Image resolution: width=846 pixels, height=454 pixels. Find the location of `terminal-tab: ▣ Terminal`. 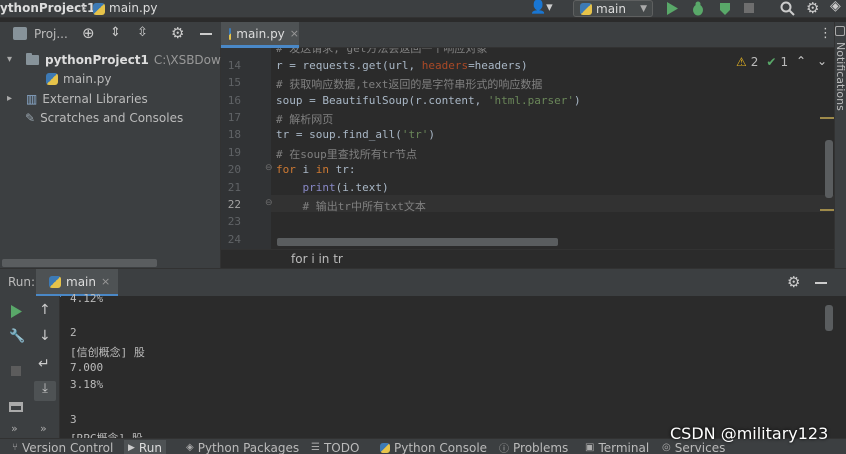

terminal-tab: ▣ Terminal is located at coordinates (617, 447).